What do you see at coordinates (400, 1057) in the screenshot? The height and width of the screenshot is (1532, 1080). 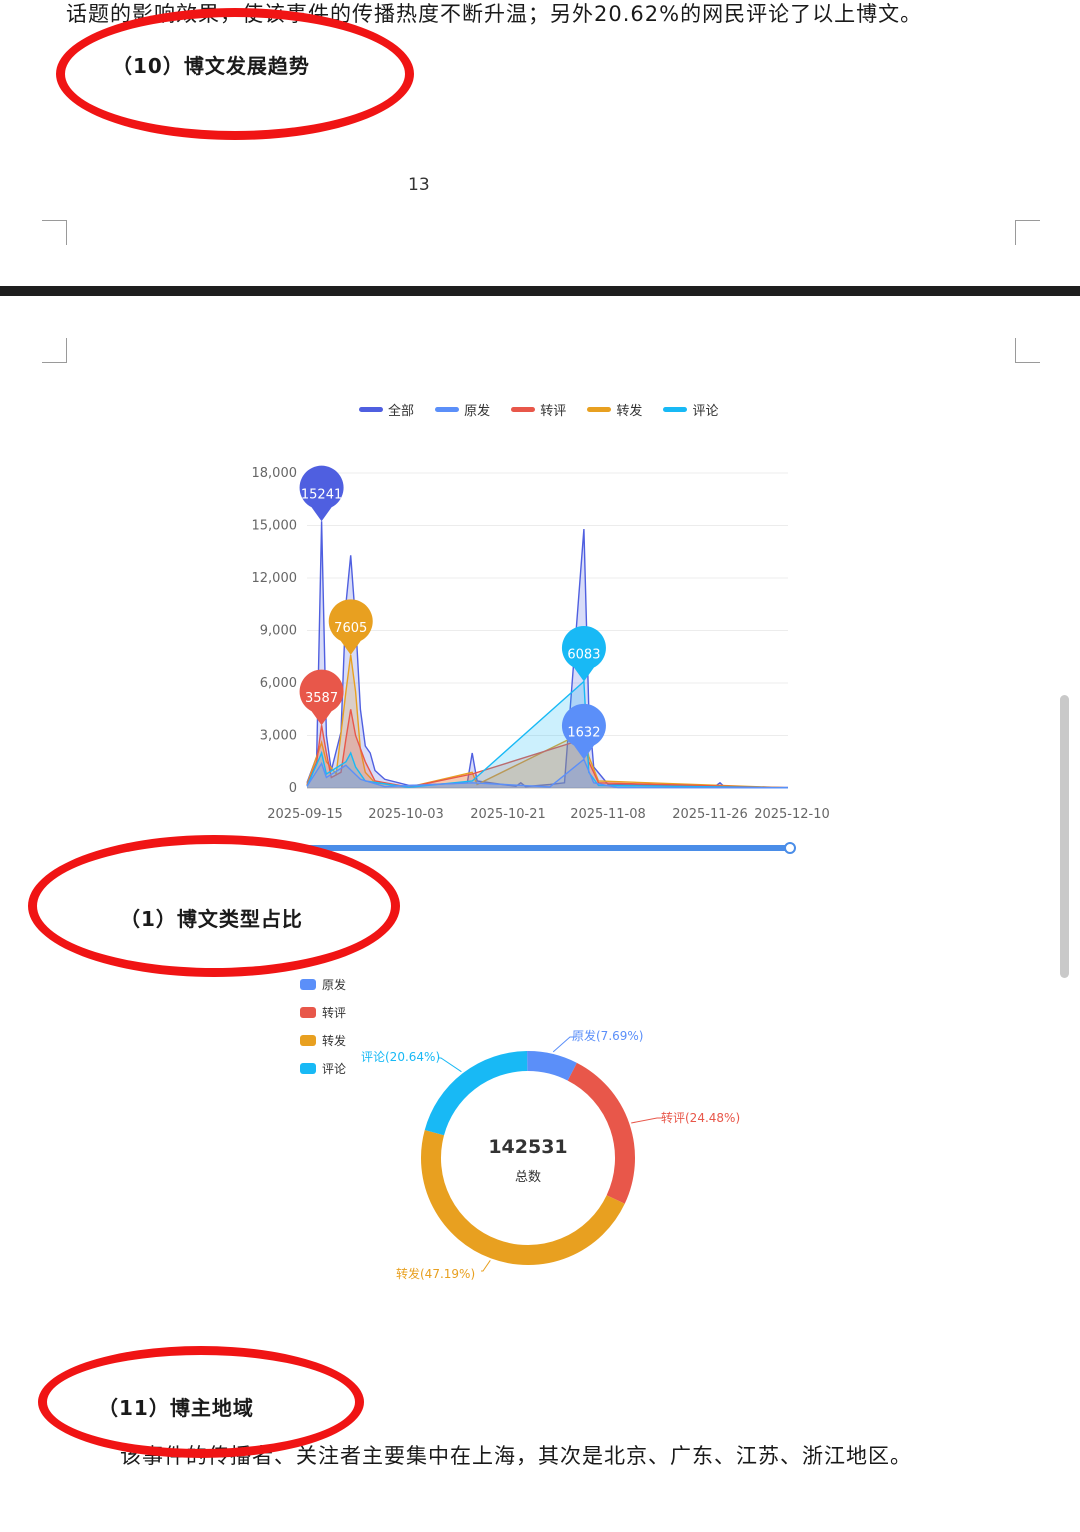 I see `slice-label: 评论(20.64%)` at bounding box center [400, 1057].